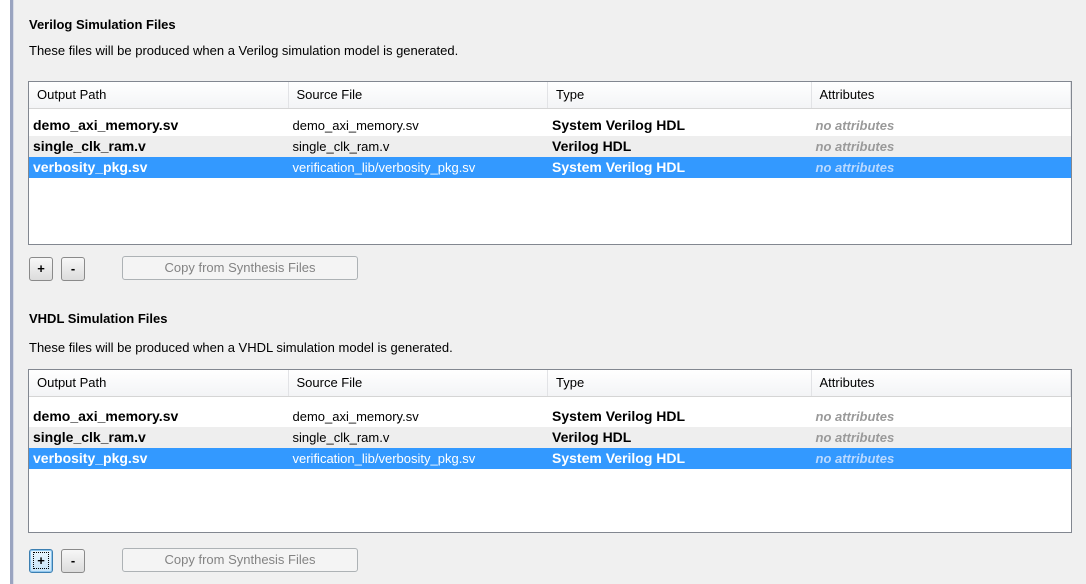 Image resolution: width=1086 pixels, height=584 pixels. I want to click on verilog-remove-file-button: -, so click(73, 269).